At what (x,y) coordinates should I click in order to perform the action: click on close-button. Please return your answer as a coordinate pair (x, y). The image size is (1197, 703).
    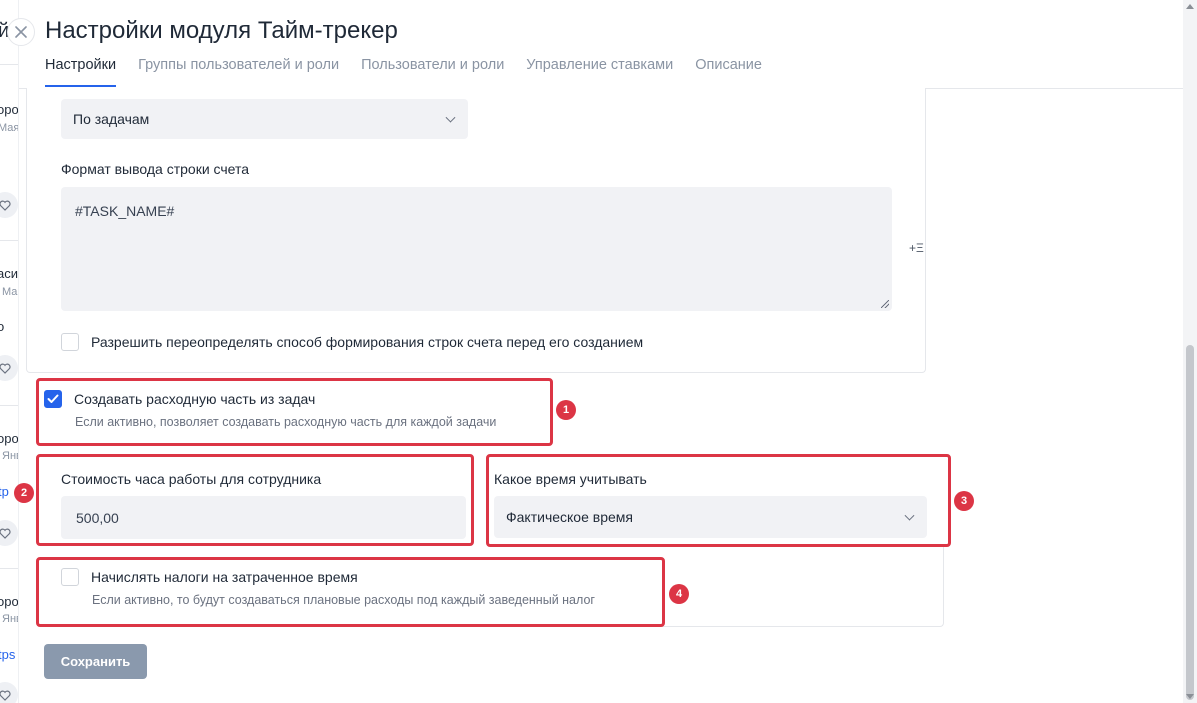
    Looking at the image, I should click on (21, 32).